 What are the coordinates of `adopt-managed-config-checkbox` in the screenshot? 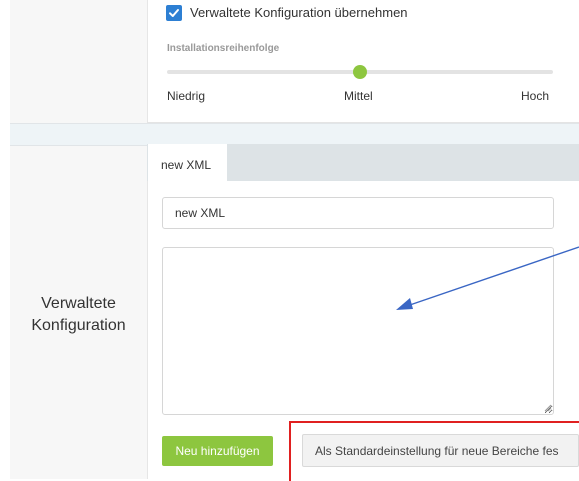 It's located at (174, 13).